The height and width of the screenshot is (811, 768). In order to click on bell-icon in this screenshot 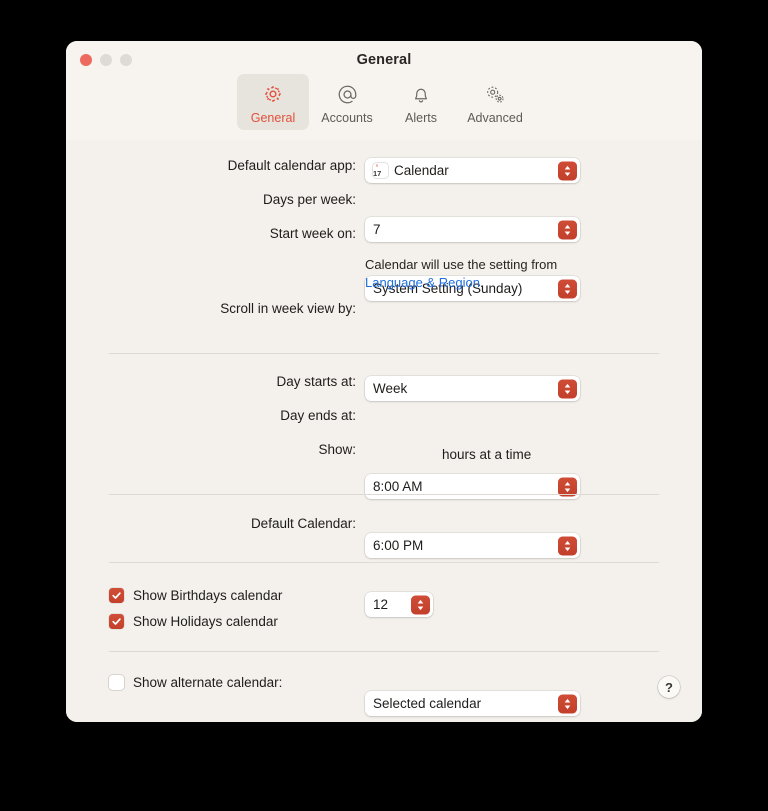, I will do `click(421, 94)`.